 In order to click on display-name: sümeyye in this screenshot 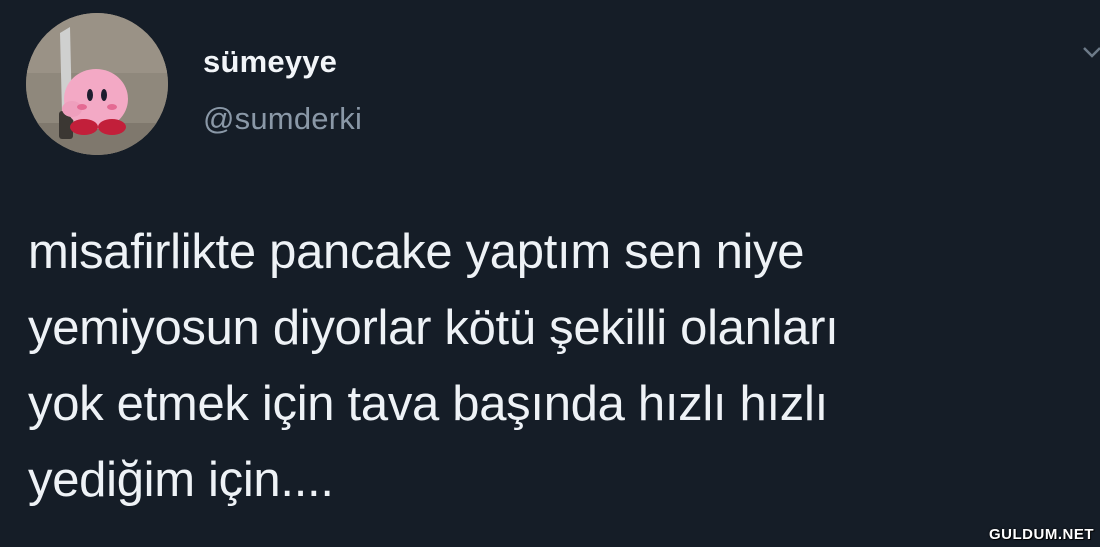, I will do `click(270, 62)`.